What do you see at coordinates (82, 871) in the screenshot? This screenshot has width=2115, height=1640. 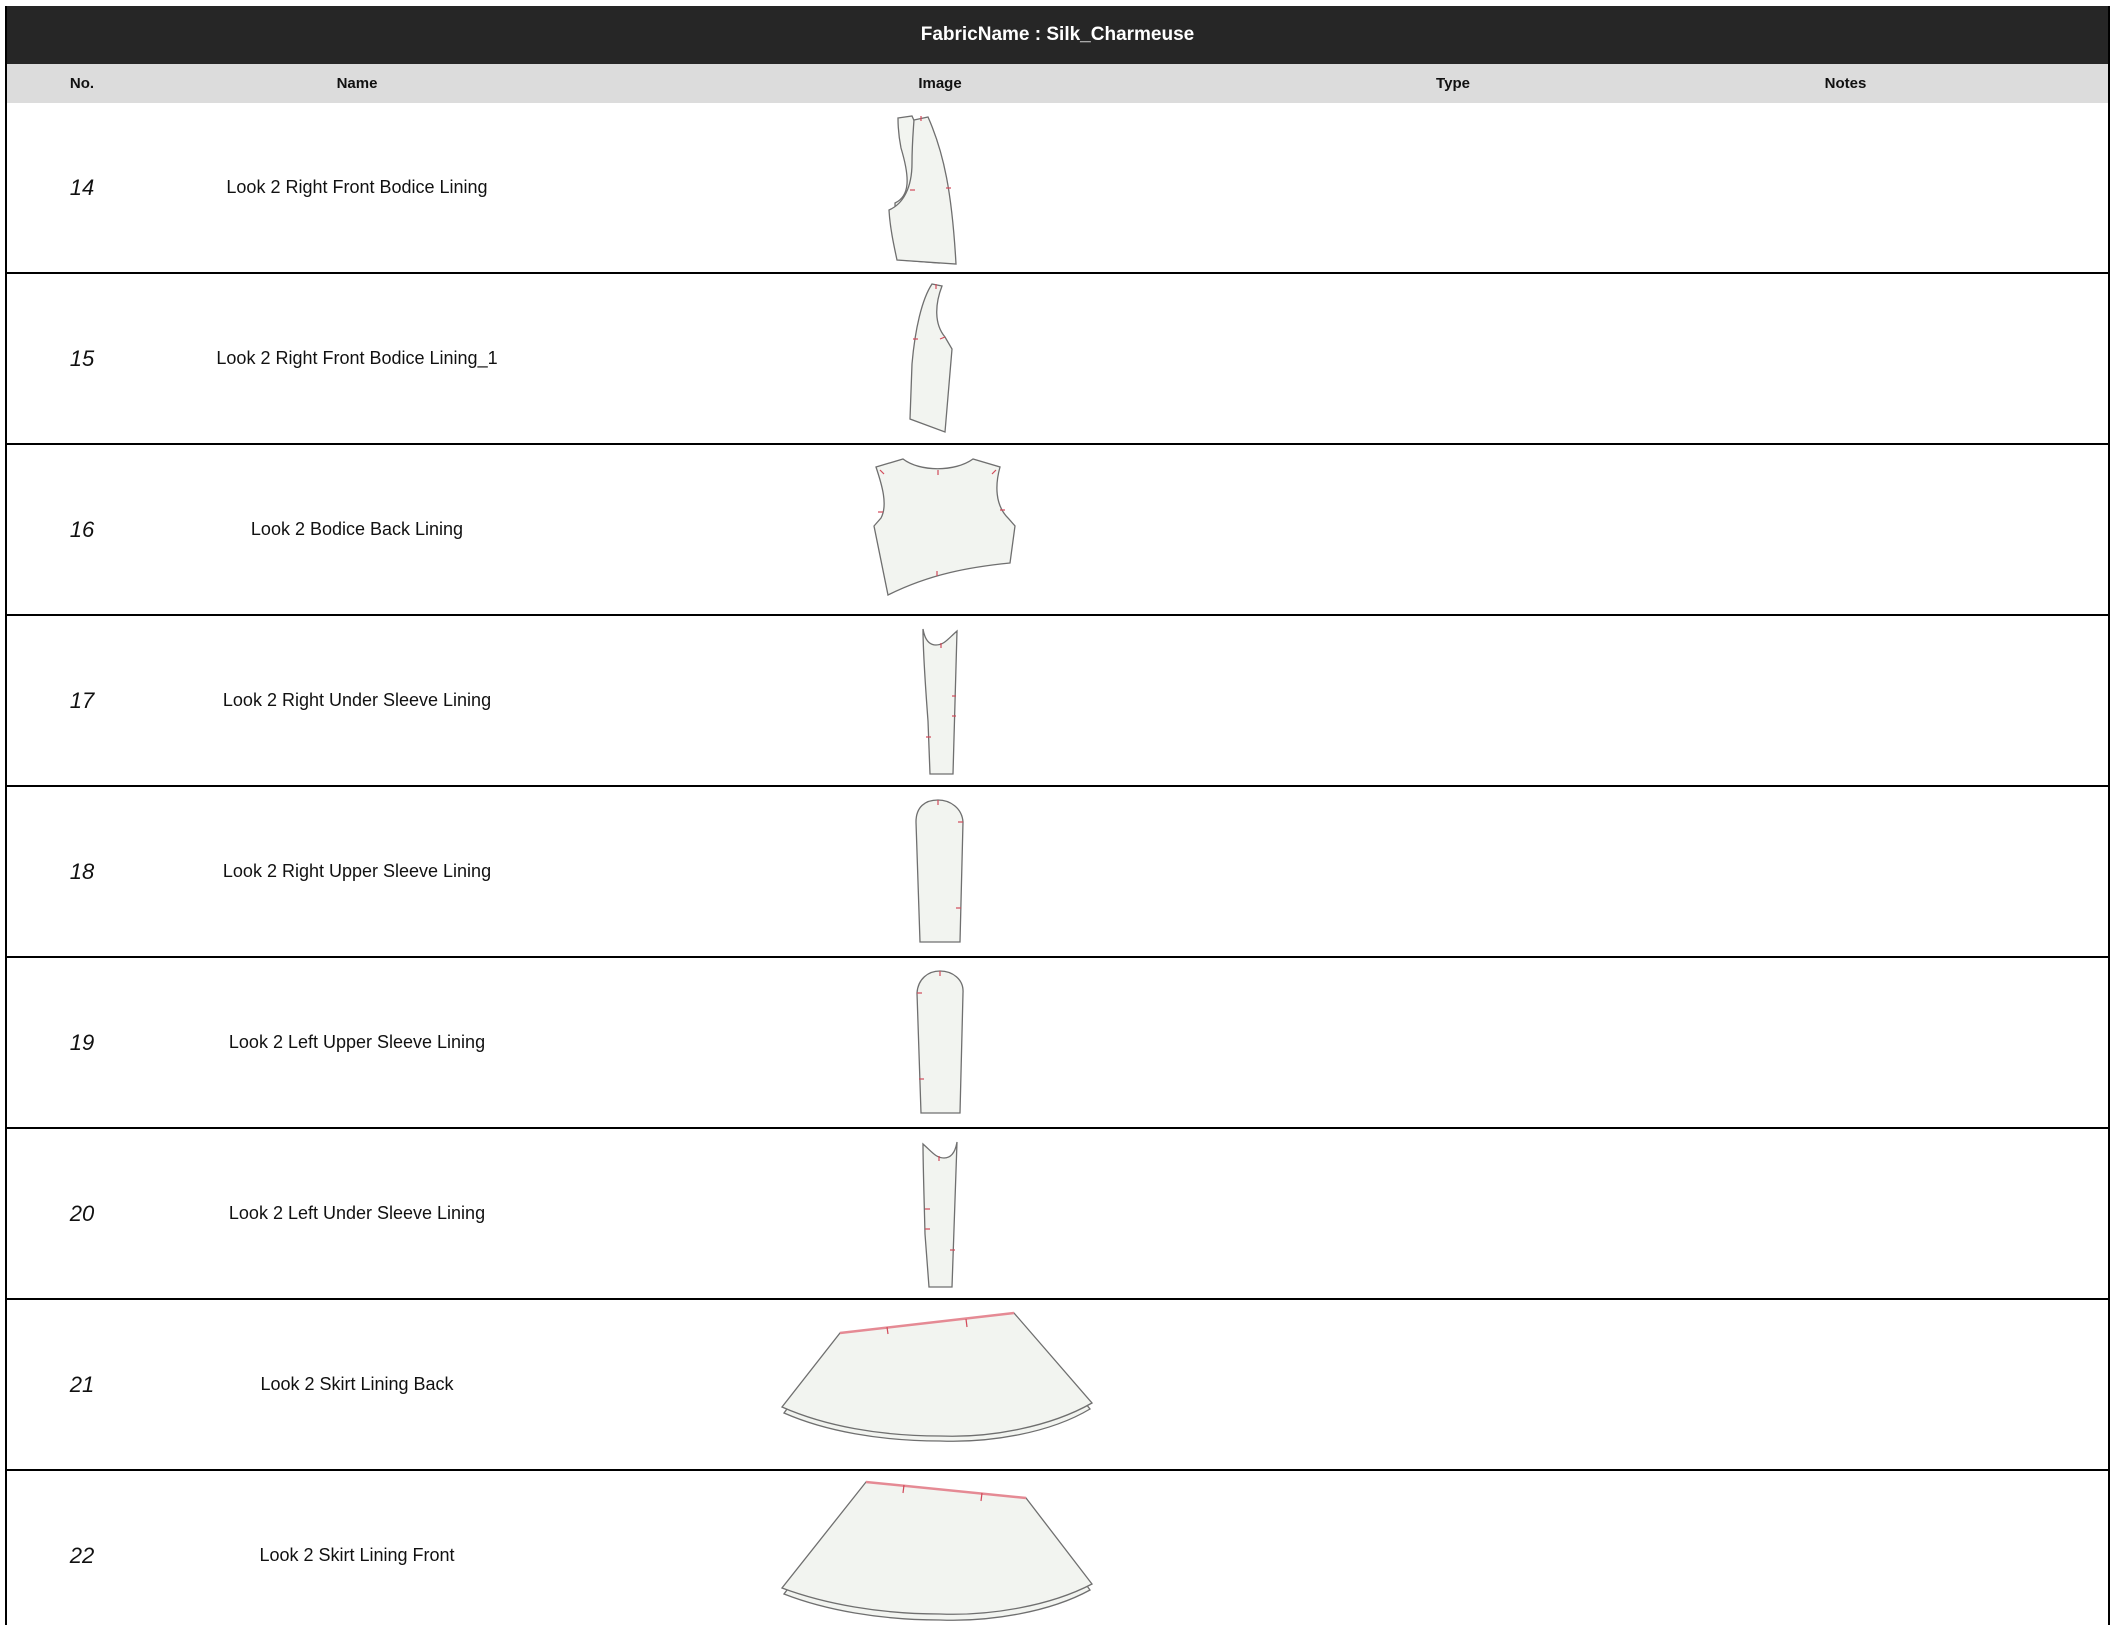 I see `row-number: 18` at bounding box center [82, 871].